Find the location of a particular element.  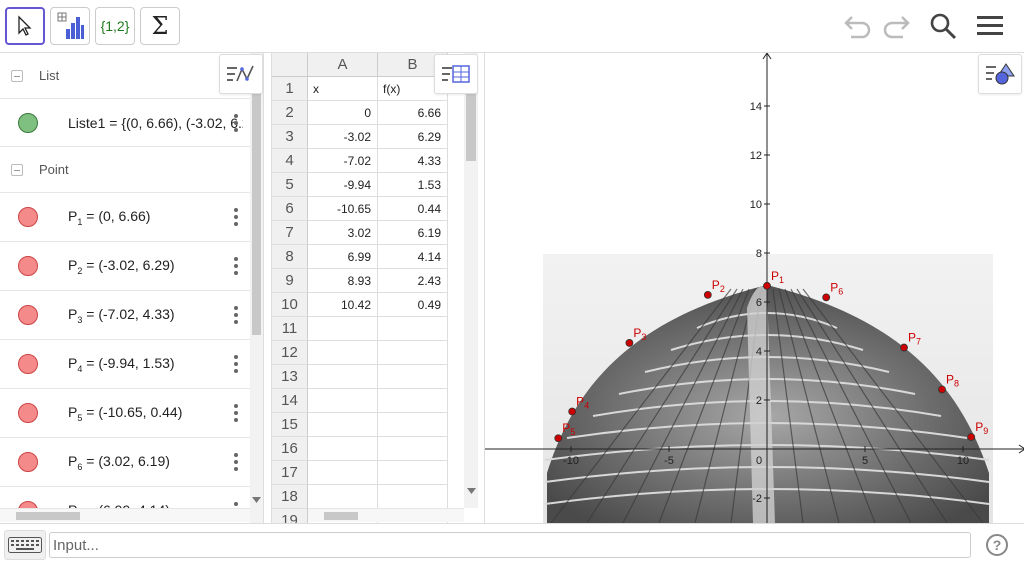

cell-b7: 6.19 is located at coordinates (413, 233).